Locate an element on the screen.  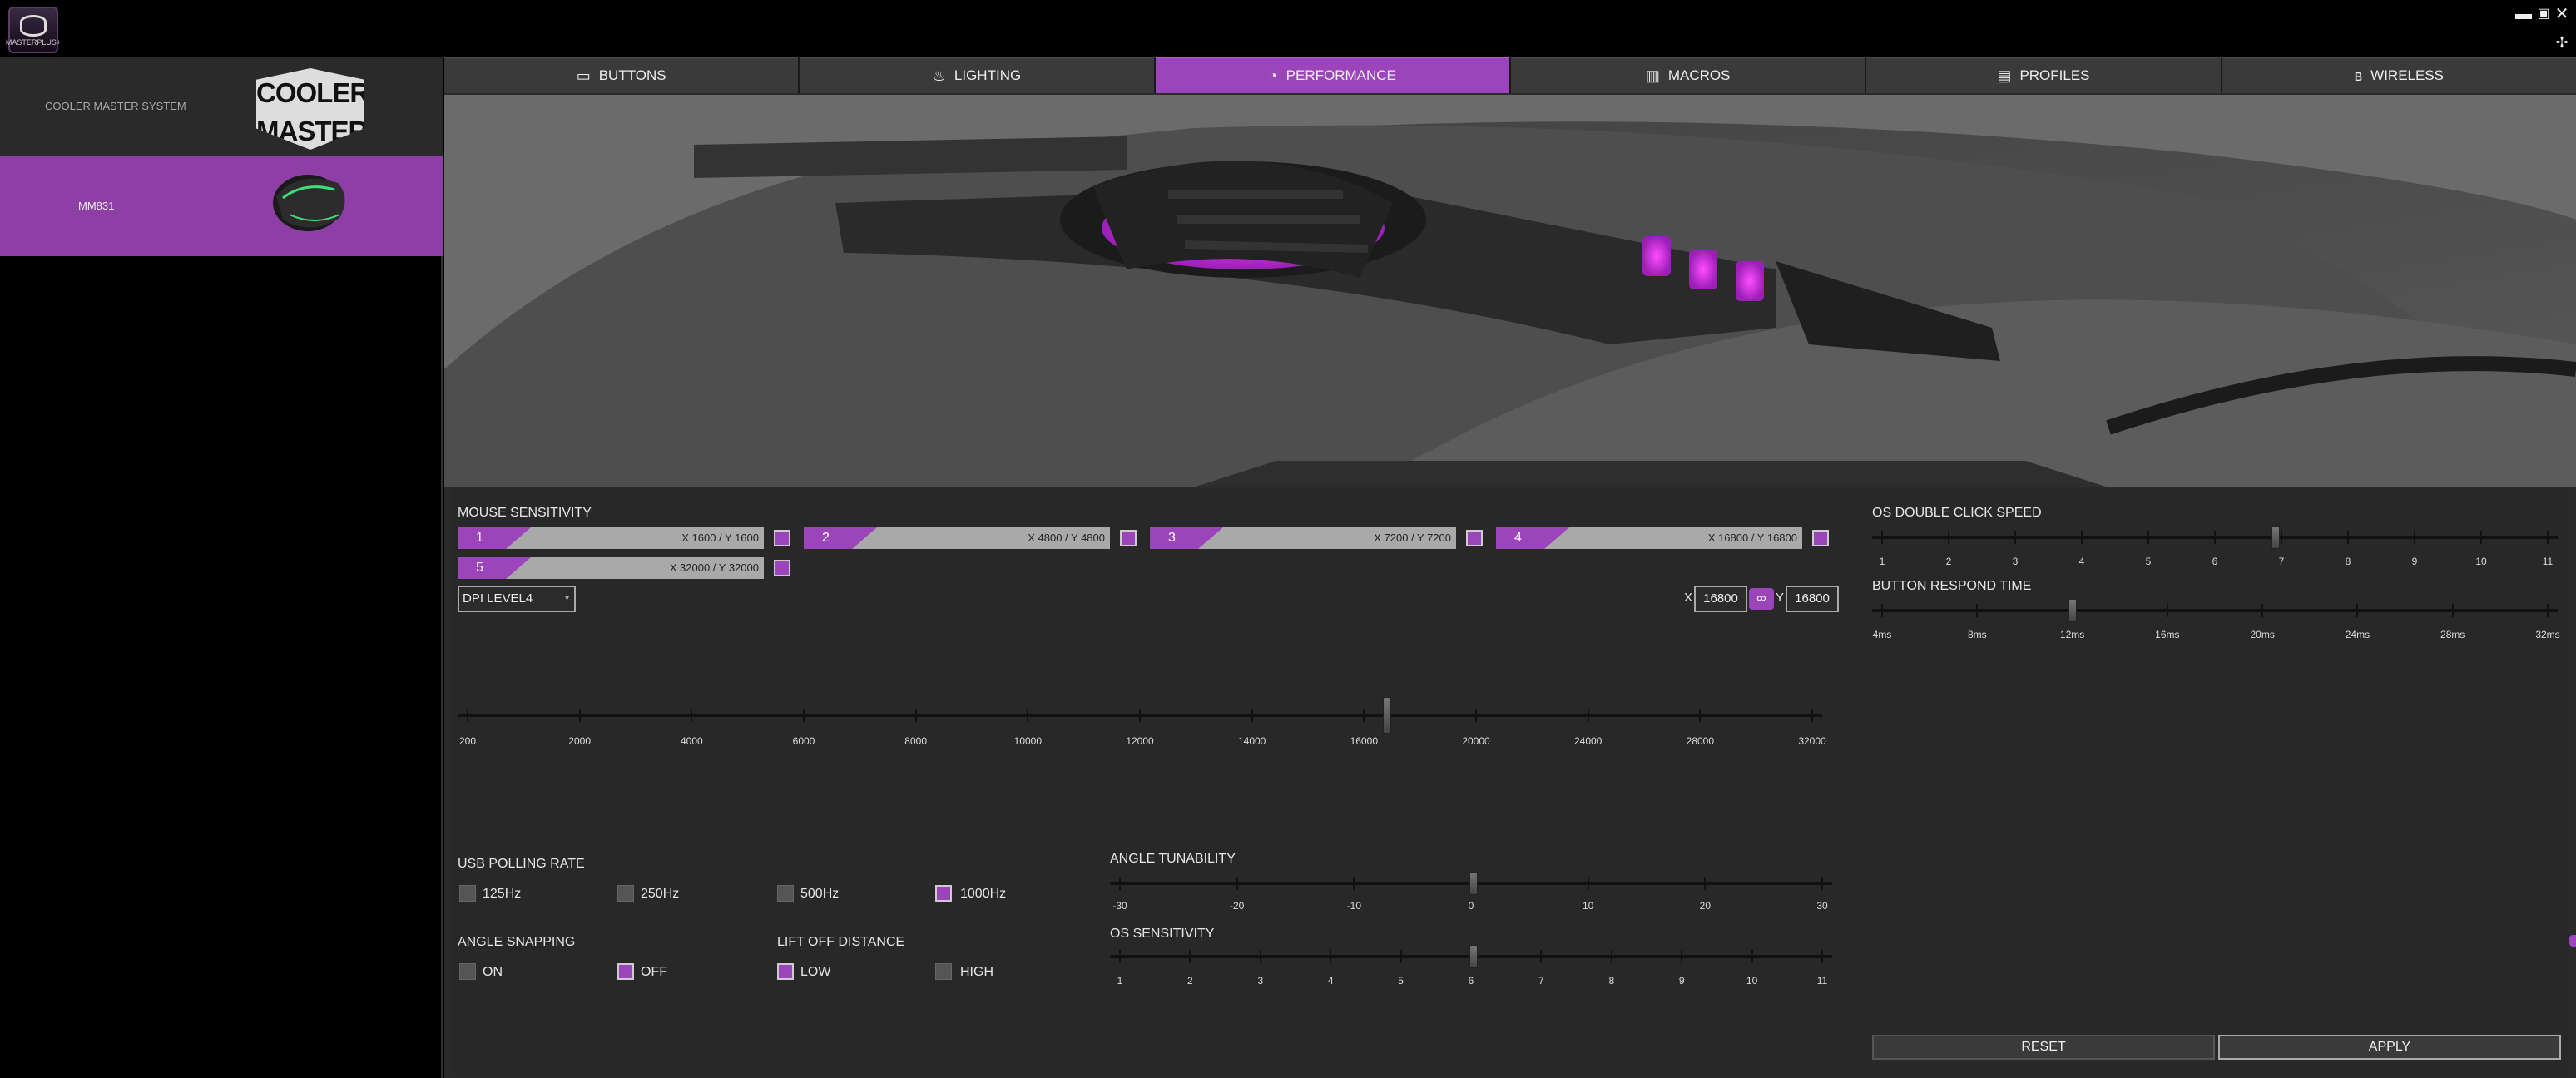
dpi-level-4: 4 X 16800 / Y 16800 is located at coordinates (1649, 538).